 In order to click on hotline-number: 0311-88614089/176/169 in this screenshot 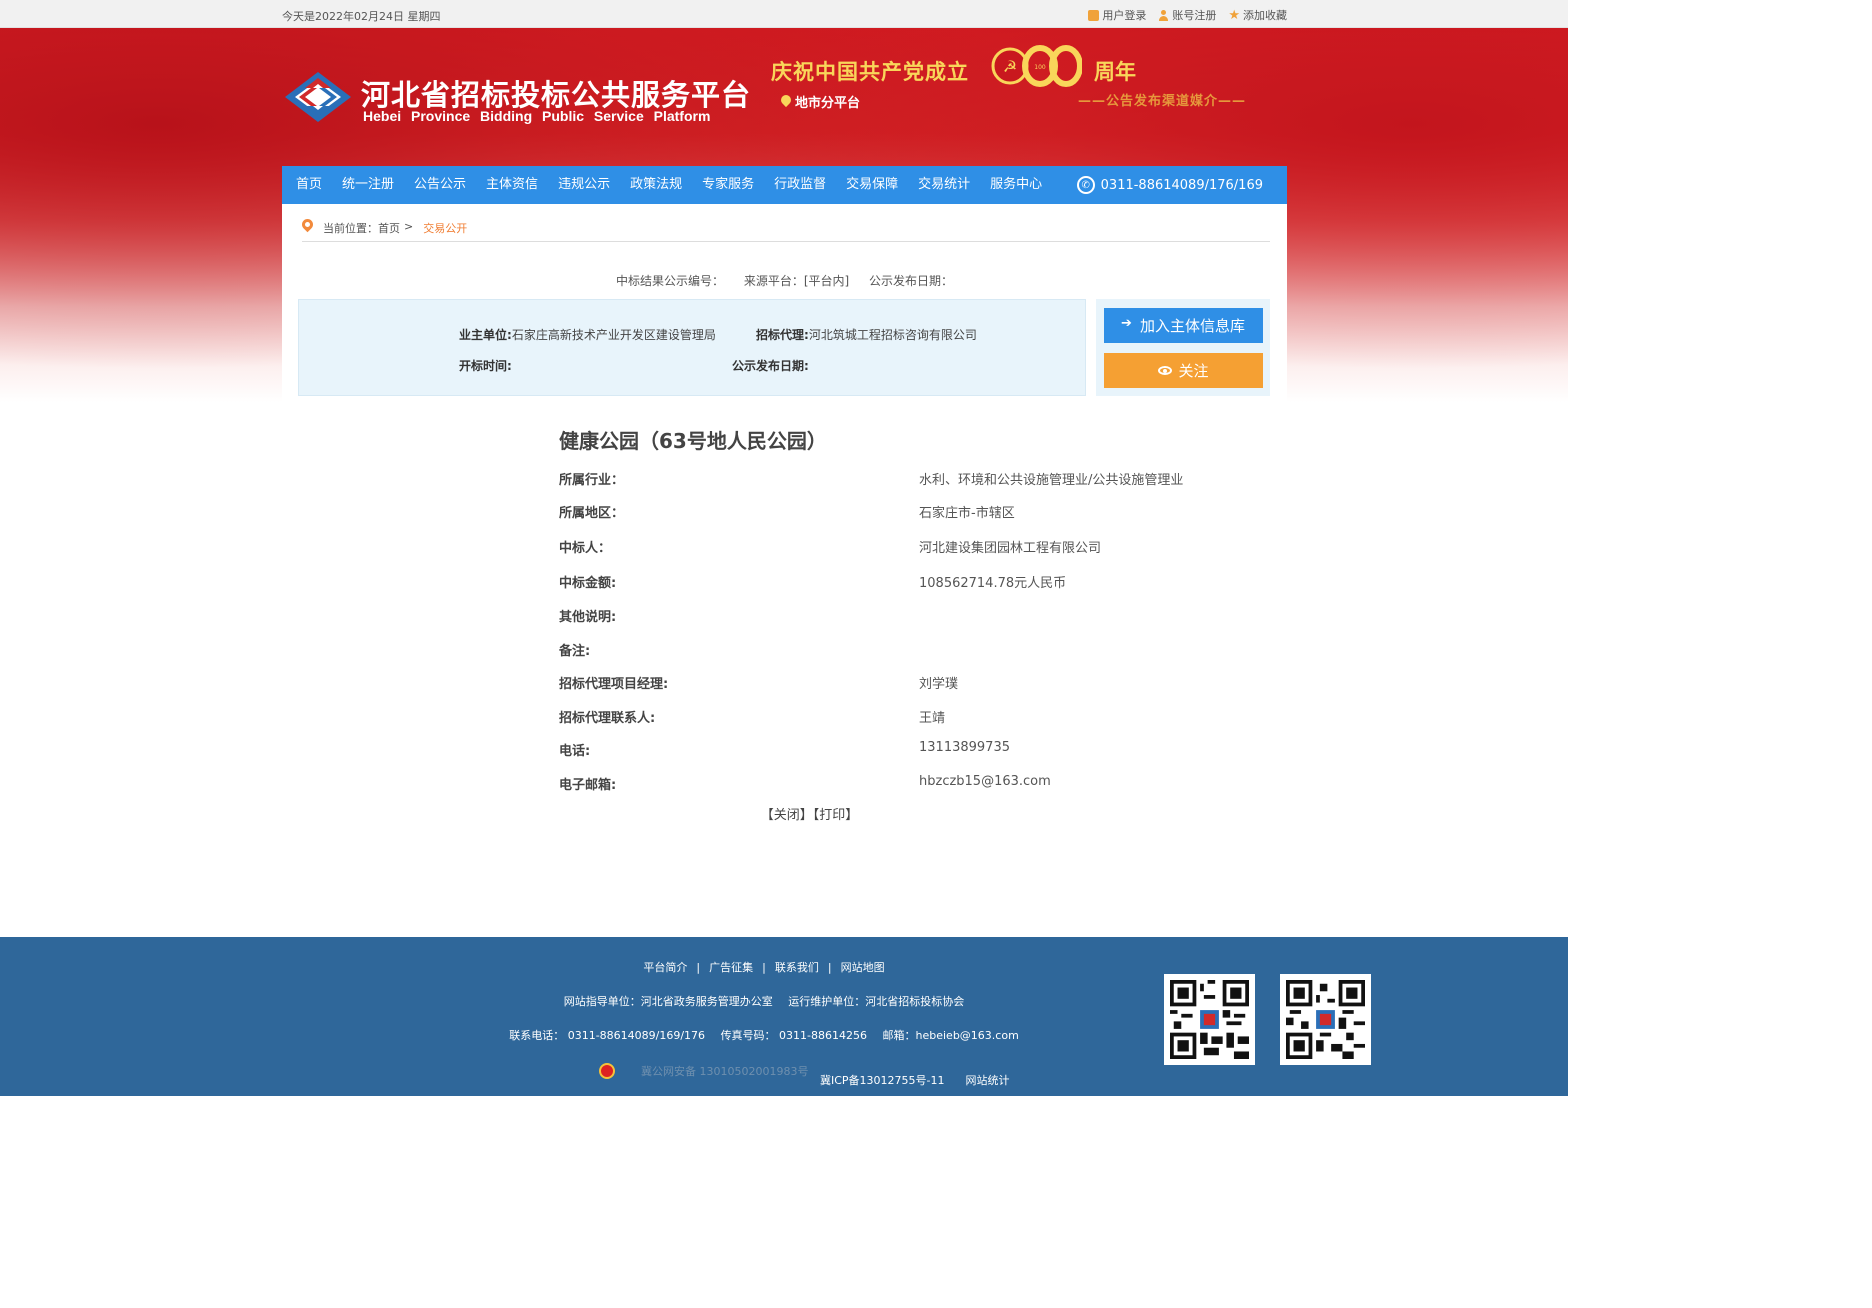, I will do `click(1181, 185)`.